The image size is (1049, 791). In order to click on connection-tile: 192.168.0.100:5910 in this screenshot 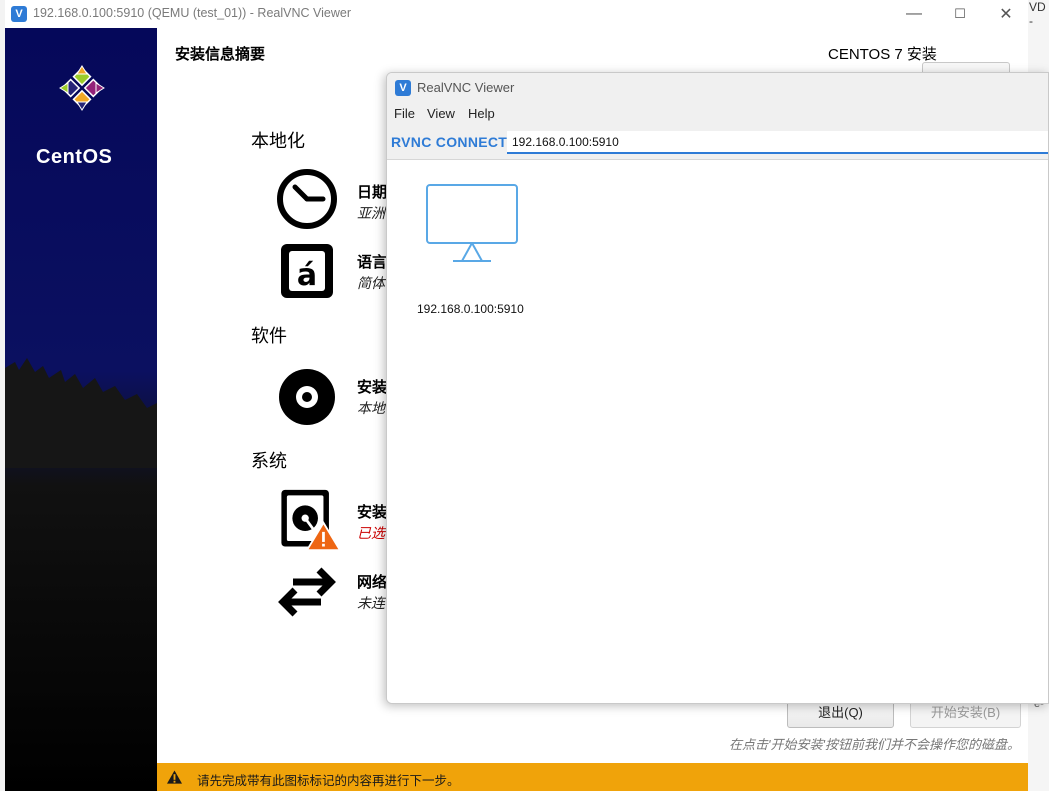, I will do `click(472, 249)`.